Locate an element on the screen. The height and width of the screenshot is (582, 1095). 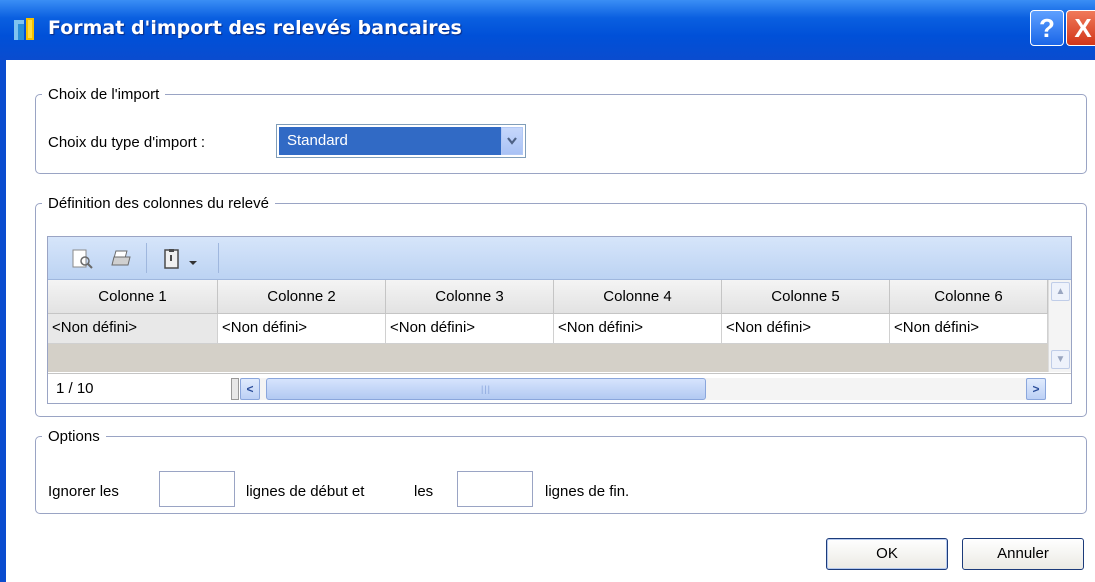
splitter-handle is located at coordinates (235, 389).